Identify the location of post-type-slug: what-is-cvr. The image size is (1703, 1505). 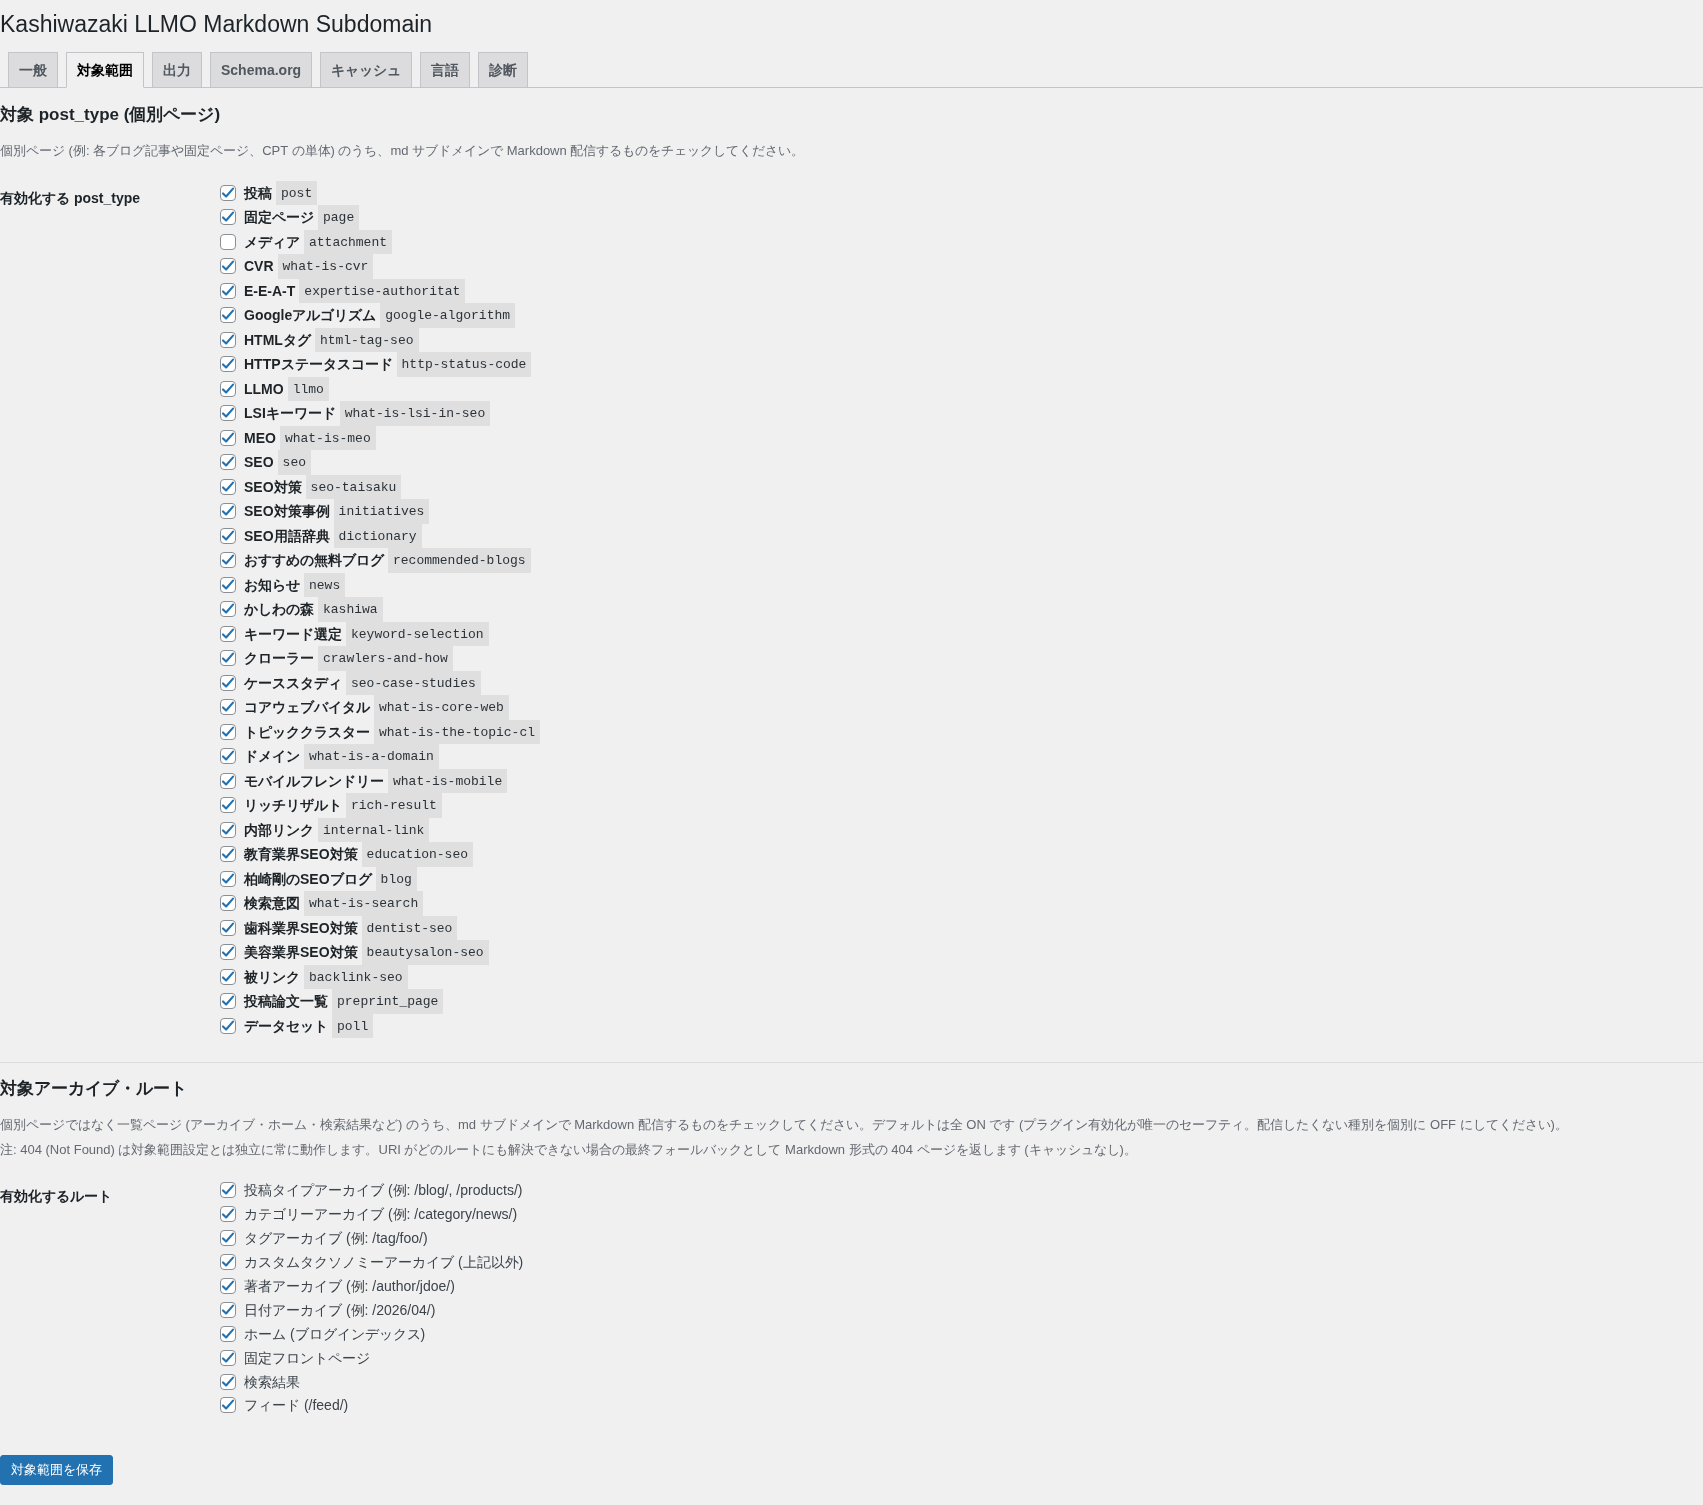
(325, 266).